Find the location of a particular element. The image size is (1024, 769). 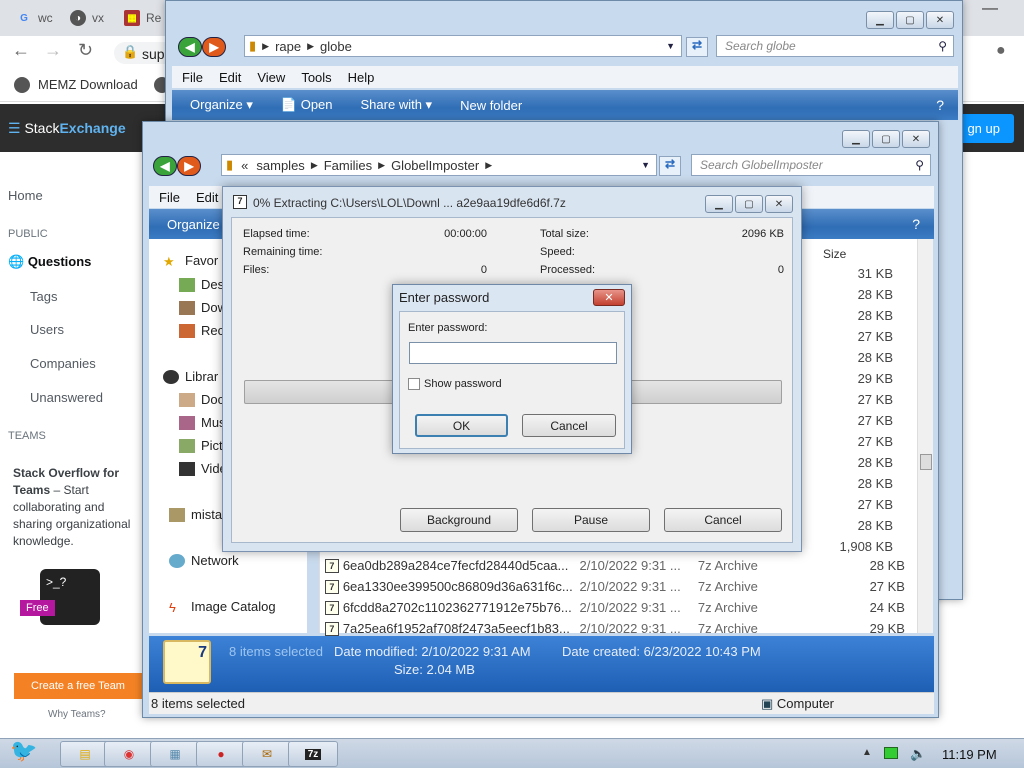

open-button: 📄 Open is located at coordinates (307, 105).